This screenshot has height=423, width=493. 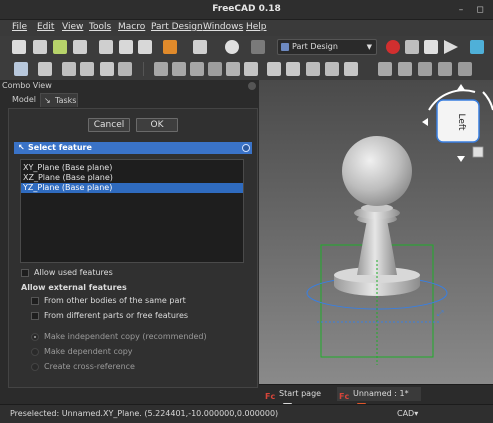 What do you see at coordinates (246, 148) in the screenshot?
I see `collapse-section-icon` at bounding box center [246, 148].